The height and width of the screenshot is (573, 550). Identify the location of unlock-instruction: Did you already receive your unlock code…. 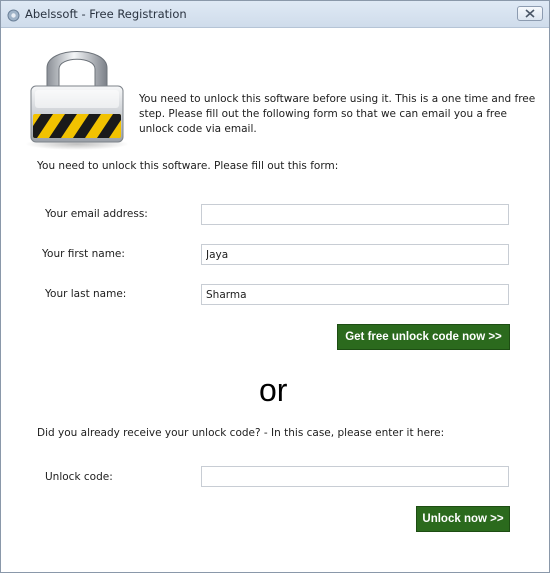
(241, 433).